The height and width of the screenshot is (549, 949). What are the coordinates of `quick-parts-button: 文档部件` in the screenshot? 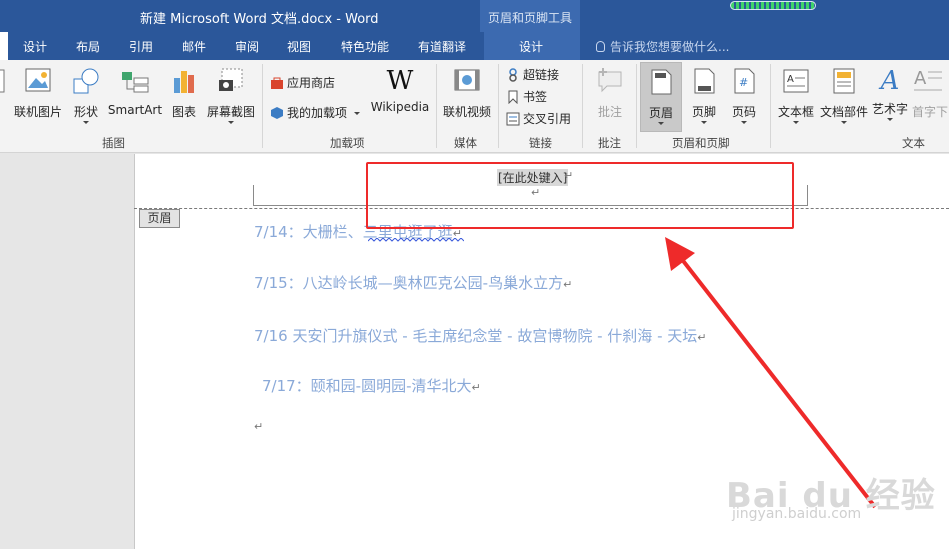 It's located at (844, 95).